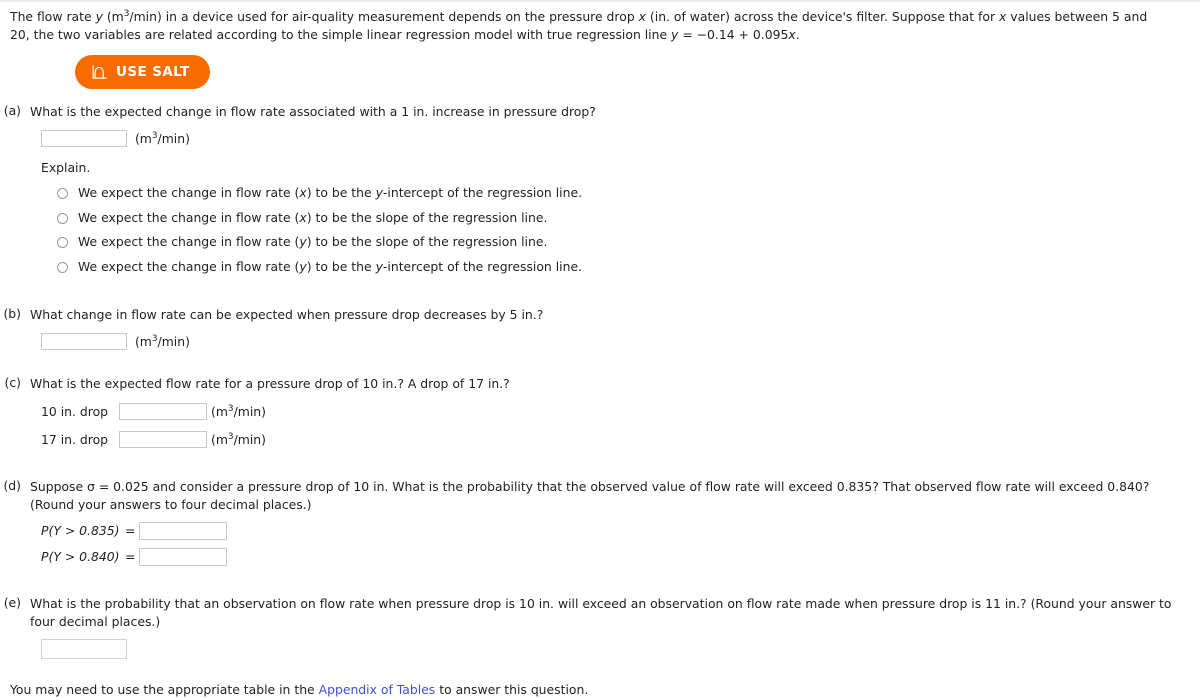 The width and height of the screenshot is (1200, 698). What do you see at coordinates (341, 267) in the screenshot?
I see `option-4-mid: ) to be the` at bounding box center [341, 267].